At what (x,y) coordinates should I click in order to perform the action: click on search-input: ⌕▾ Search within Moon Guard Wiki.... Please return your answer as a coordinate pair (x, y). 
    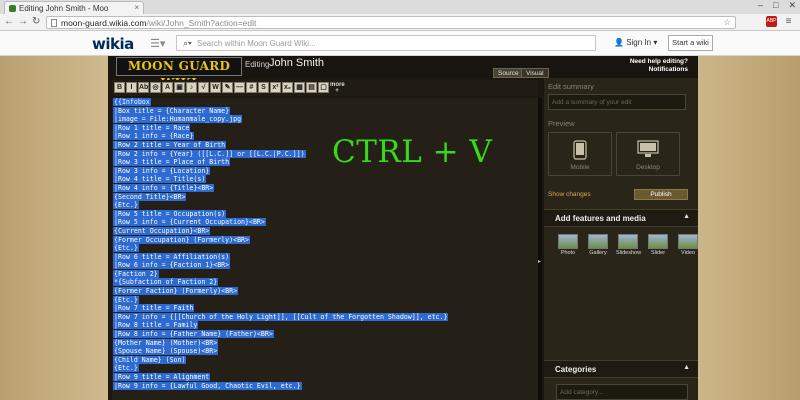
    Looking at the image, I should click on (386, 43).